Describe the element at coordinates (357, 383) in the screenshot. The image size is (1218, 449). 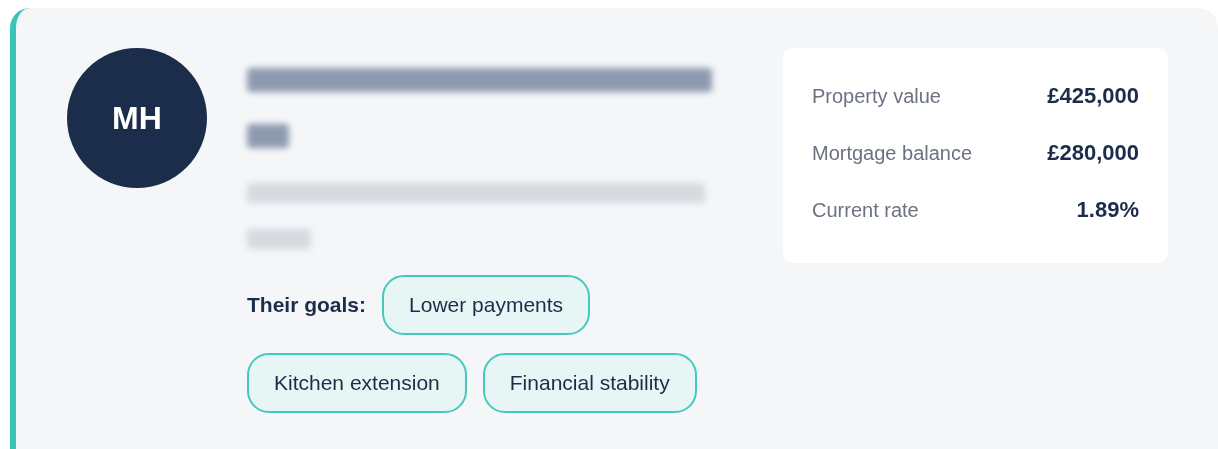
I see `goal-tag: Kitchen extension` at that location.